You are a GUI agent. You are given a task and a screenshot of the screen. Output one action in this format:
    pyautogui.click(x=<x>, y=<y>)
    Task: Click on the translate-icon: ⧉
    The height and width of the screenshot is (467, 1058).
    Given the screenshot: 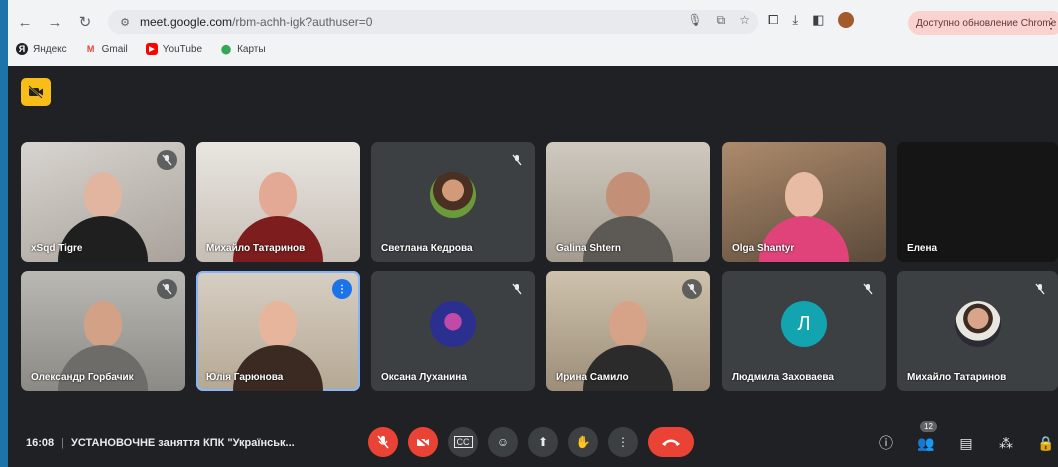 What is the action you would take?
    pyautogui.click(x=721, y=20)
    